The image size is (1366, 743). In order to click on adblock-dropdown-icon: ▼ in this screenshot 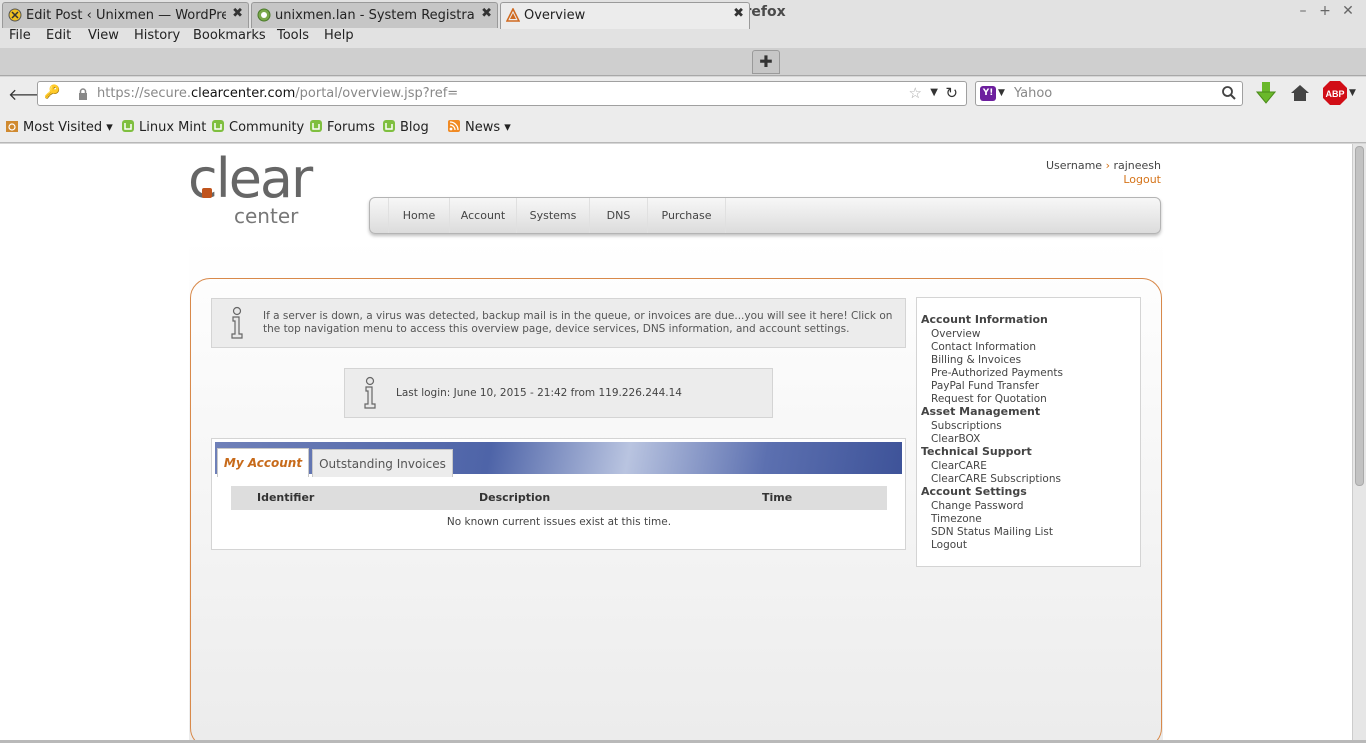, I will do `click(1352, 93)`.